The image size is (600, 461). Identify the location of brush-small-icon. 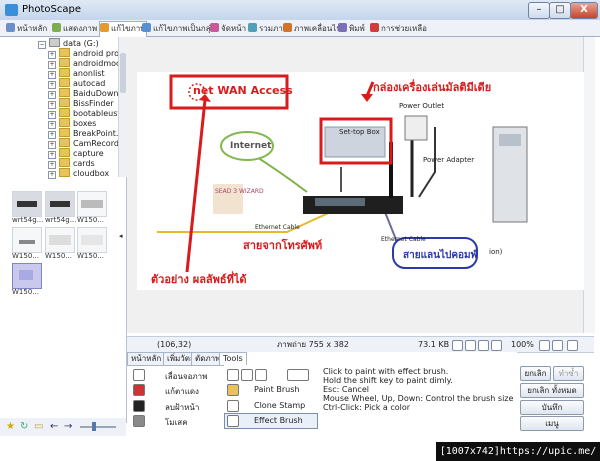
(233, 375).